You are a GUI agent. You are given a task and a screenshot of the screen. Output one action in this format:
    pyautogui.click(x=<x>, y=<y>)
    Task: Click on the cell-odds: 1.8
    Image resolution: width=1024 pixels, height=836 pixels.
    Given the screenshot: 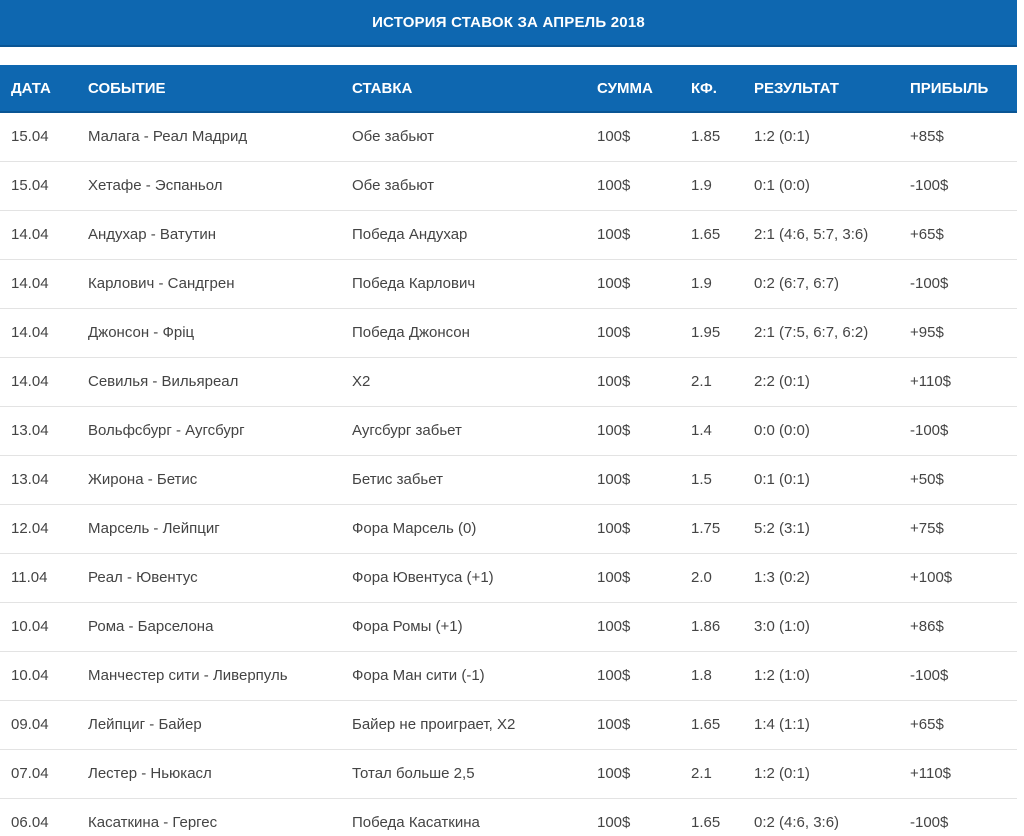 What is the action you would take?
    pyautogui.click(x=711, y=676)
    